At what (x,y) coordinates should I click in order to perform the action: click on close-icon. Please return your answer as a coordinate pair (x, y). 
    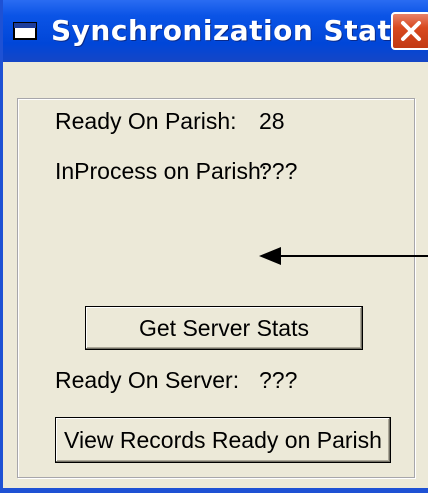
    Looking at the image, I should click on (411, 31).